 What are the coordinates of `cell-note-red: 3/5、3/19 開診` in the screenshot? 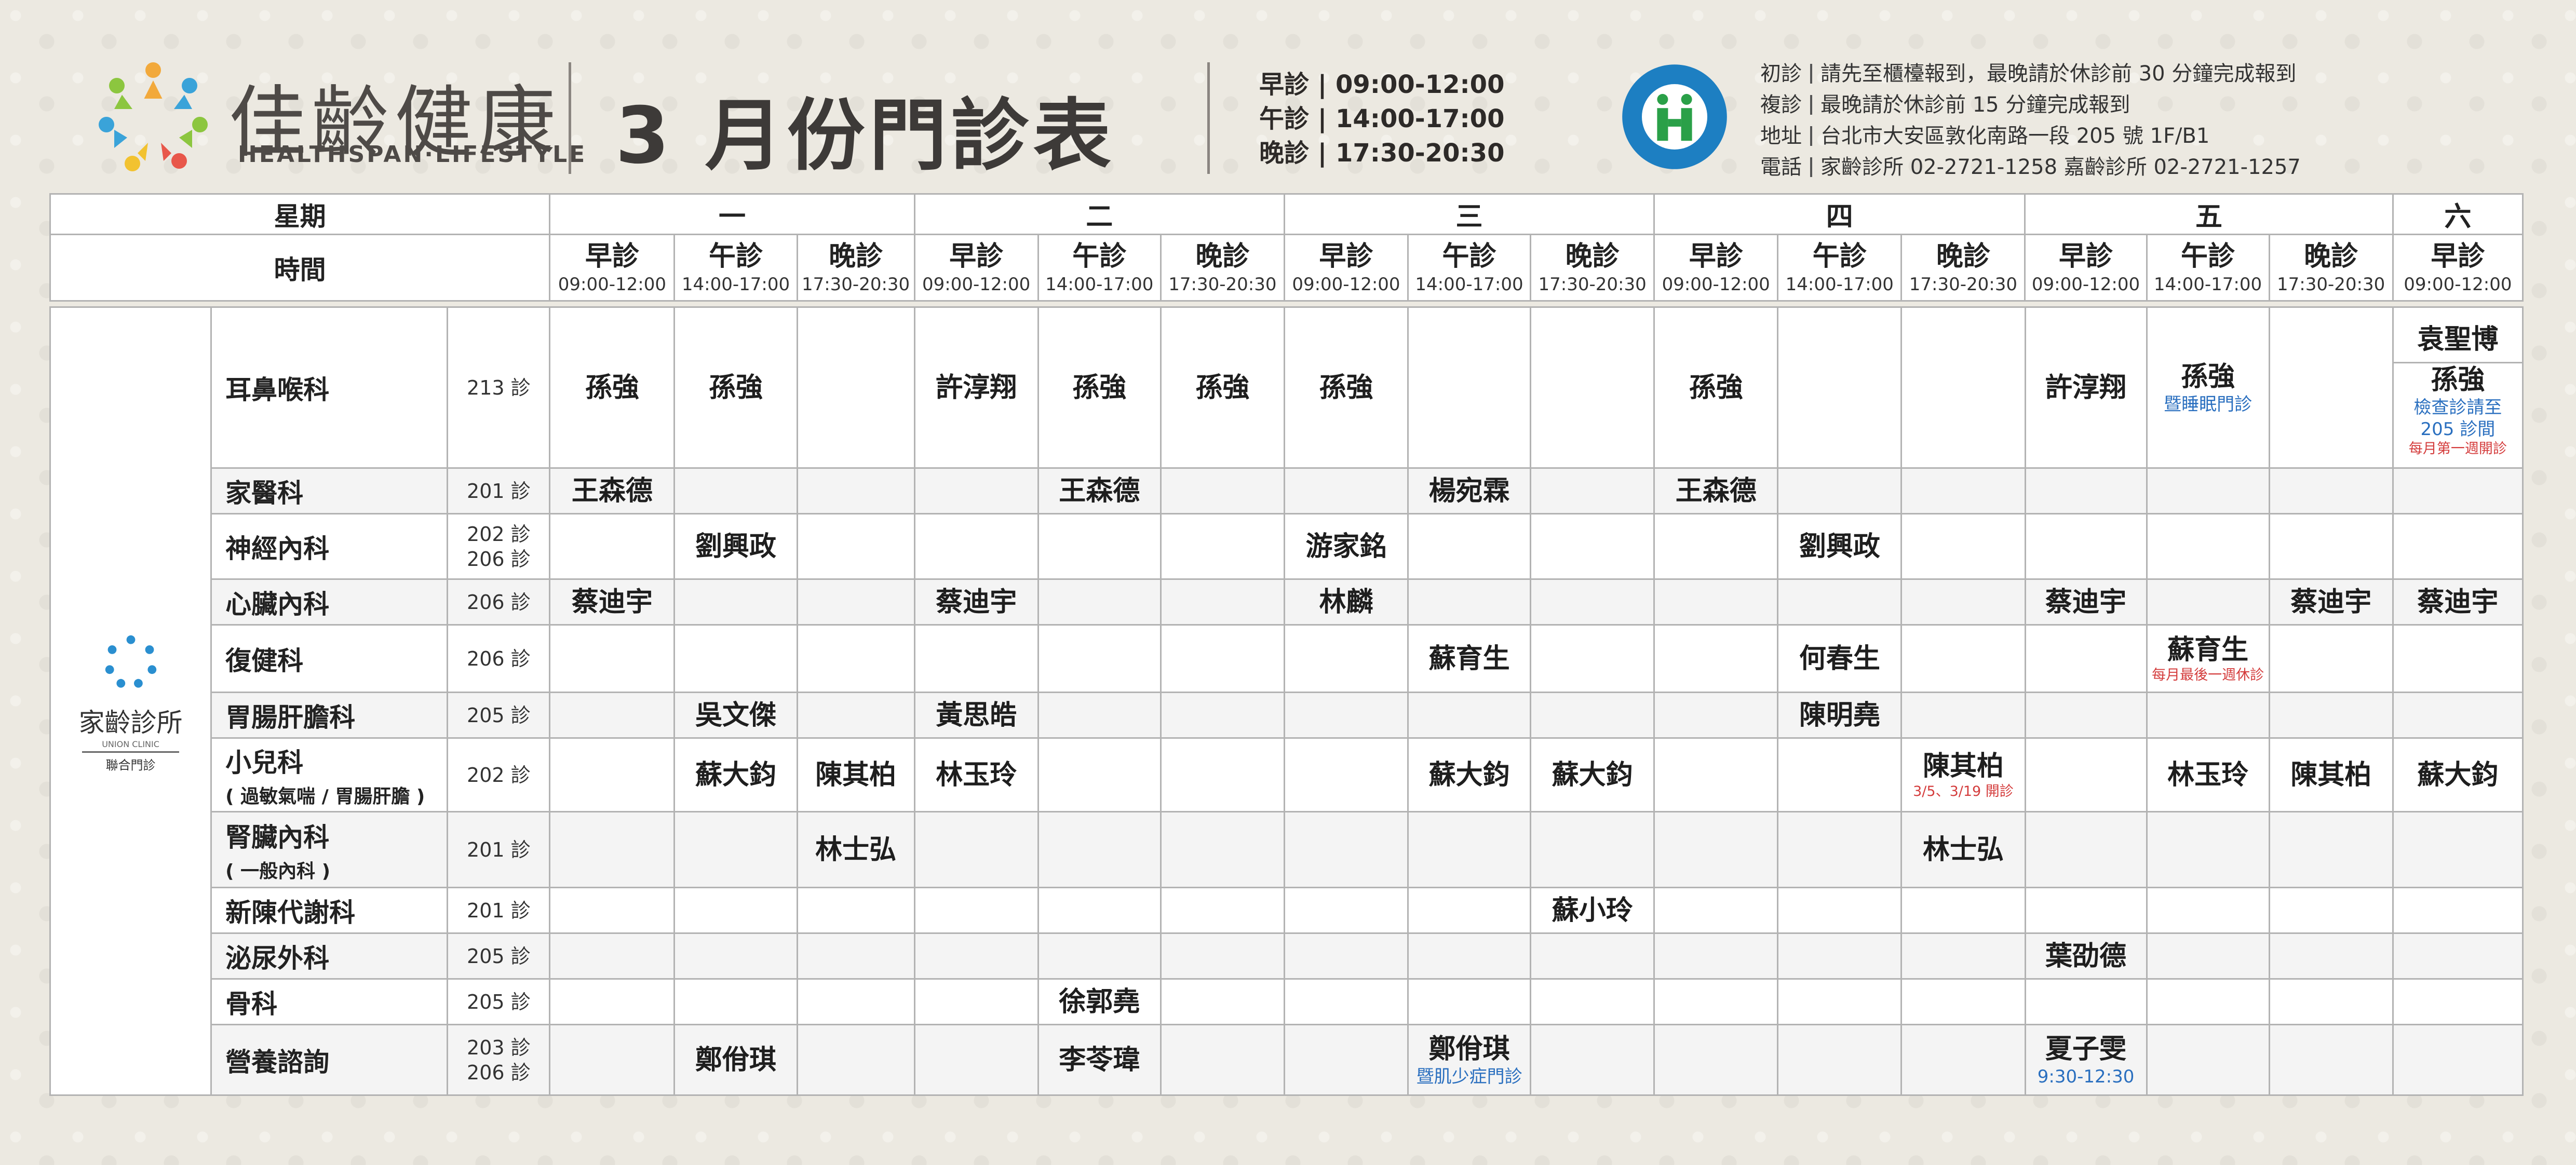 It's located at (1963, 791).